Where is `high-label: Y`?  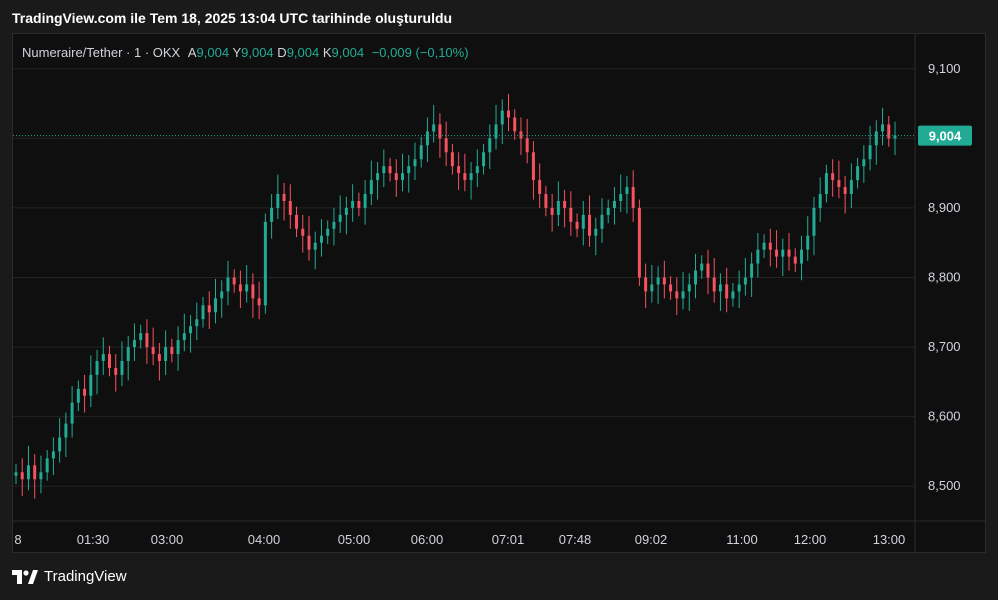
high-label: Y is located at coordinates (237, 52).